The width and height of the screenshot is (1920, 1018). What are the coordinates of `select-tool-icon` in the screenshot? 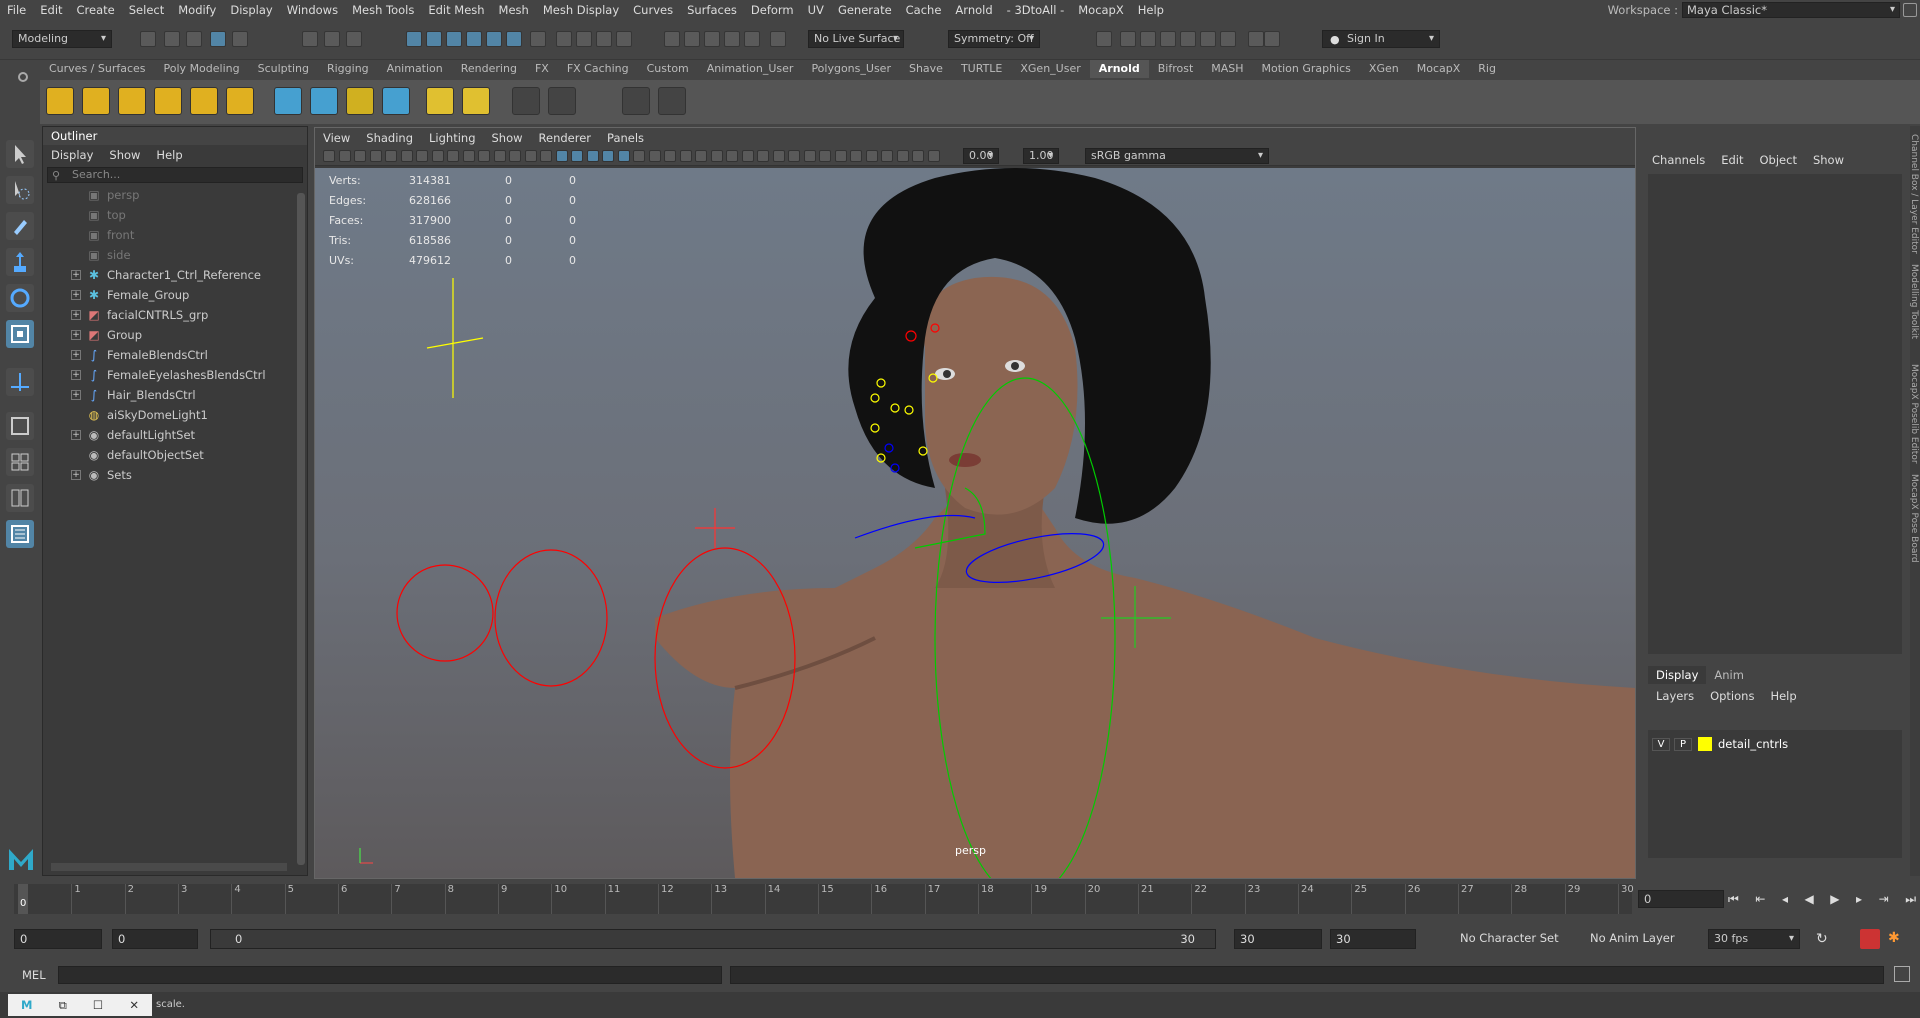 It's located at (20, 154).